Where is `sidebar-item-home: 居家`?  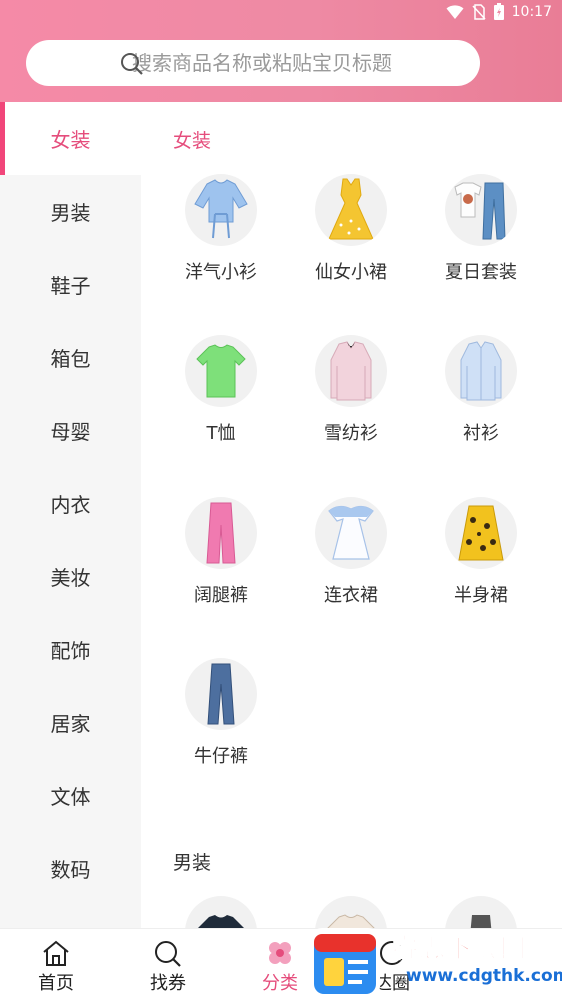 sidebar-item-home: 居家 is located at coordinates (70, 722).